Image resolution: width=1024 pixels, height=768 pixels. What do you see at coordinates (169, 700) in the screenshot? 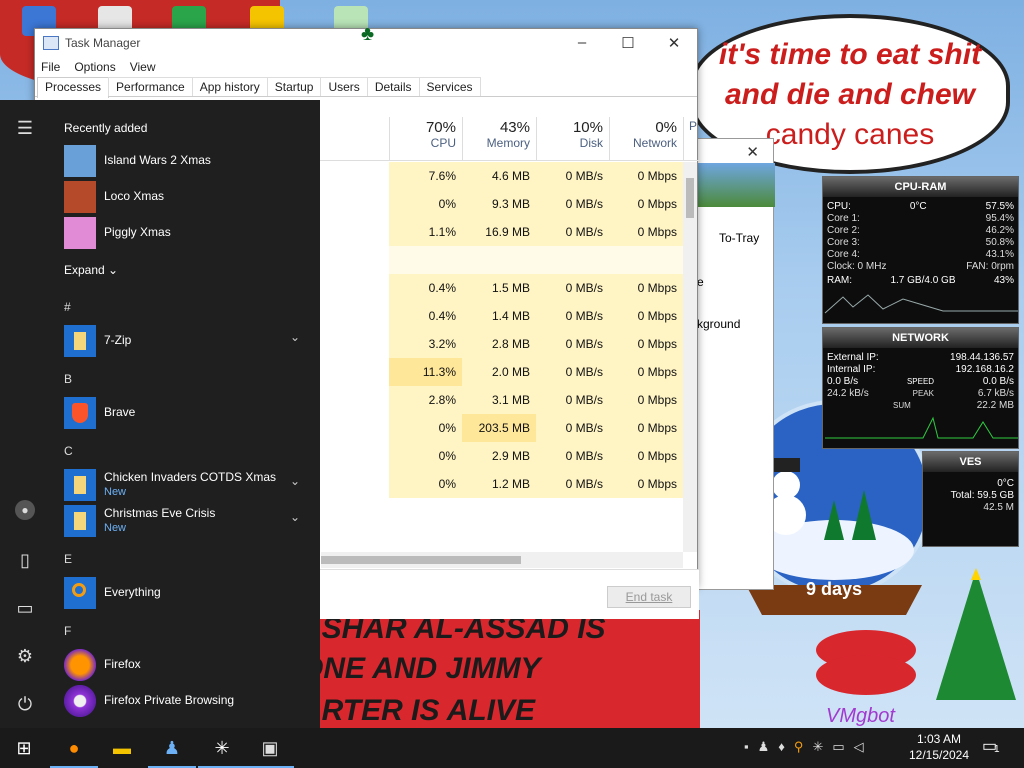
I see `app-label: Firefox Private Browsing` at bounding box center [169, 700].